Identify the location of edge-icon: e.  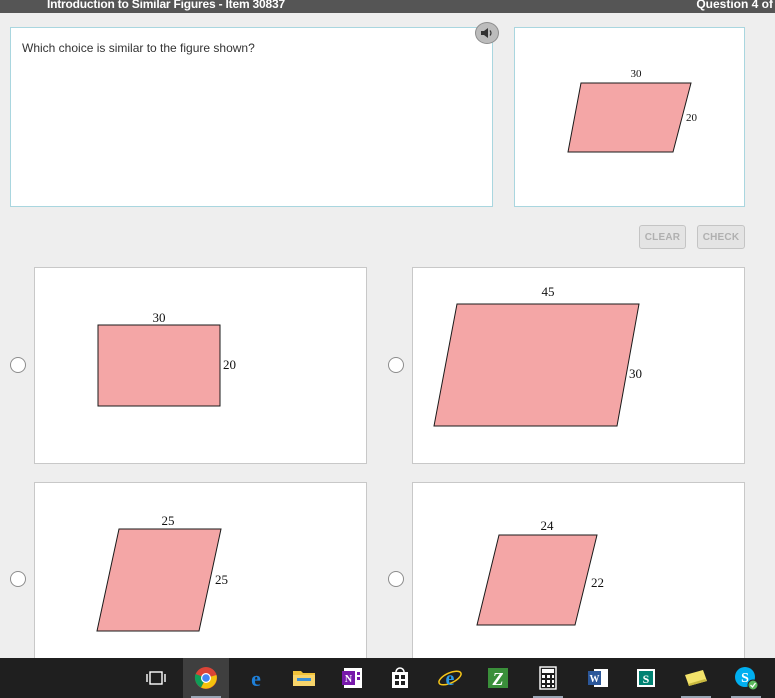
(256, 678).